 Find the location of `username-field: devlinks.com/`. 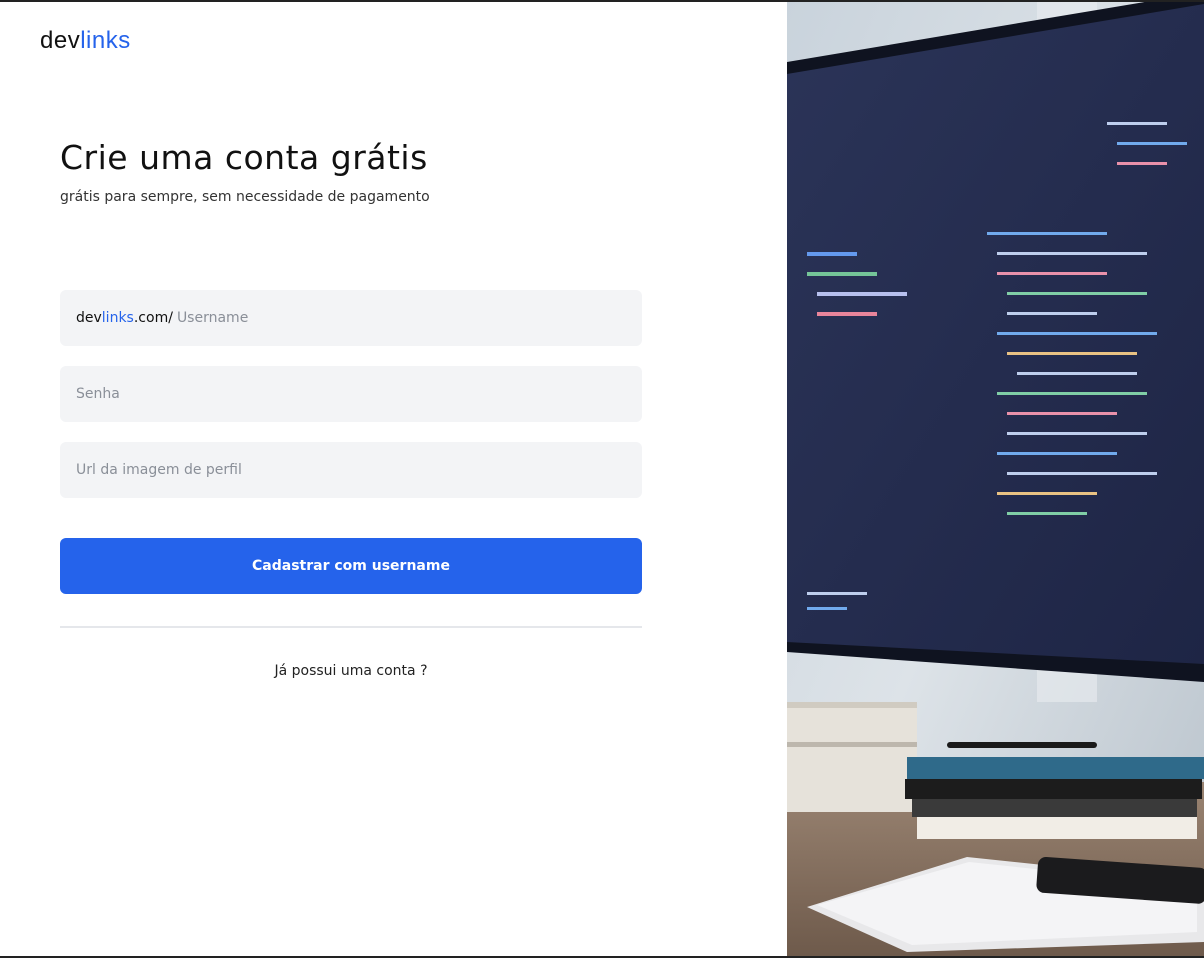

username-field: devlinks.com/ is located at coordinates (351, 318).